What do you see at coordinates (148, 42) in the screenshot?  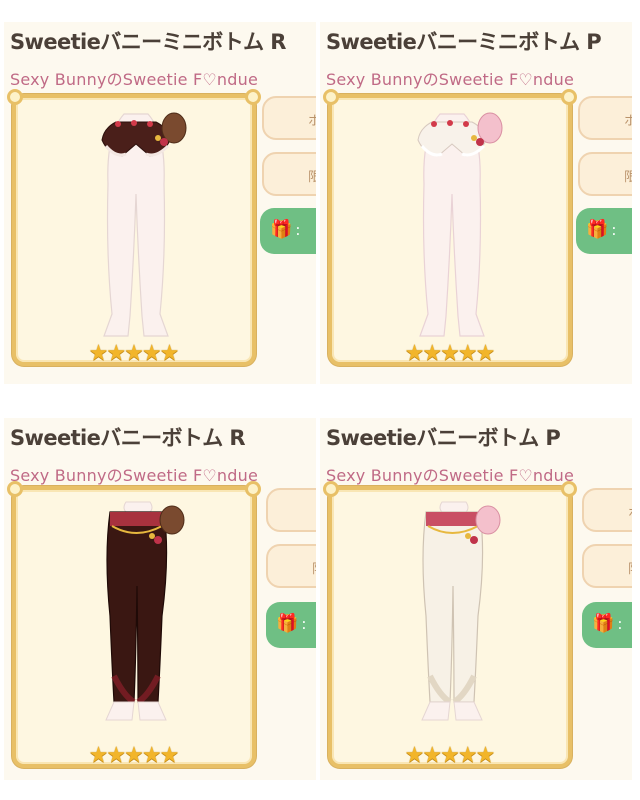 I see `item-title: Sweetieバニーミニボトム R` at bounding box center [148, 42].